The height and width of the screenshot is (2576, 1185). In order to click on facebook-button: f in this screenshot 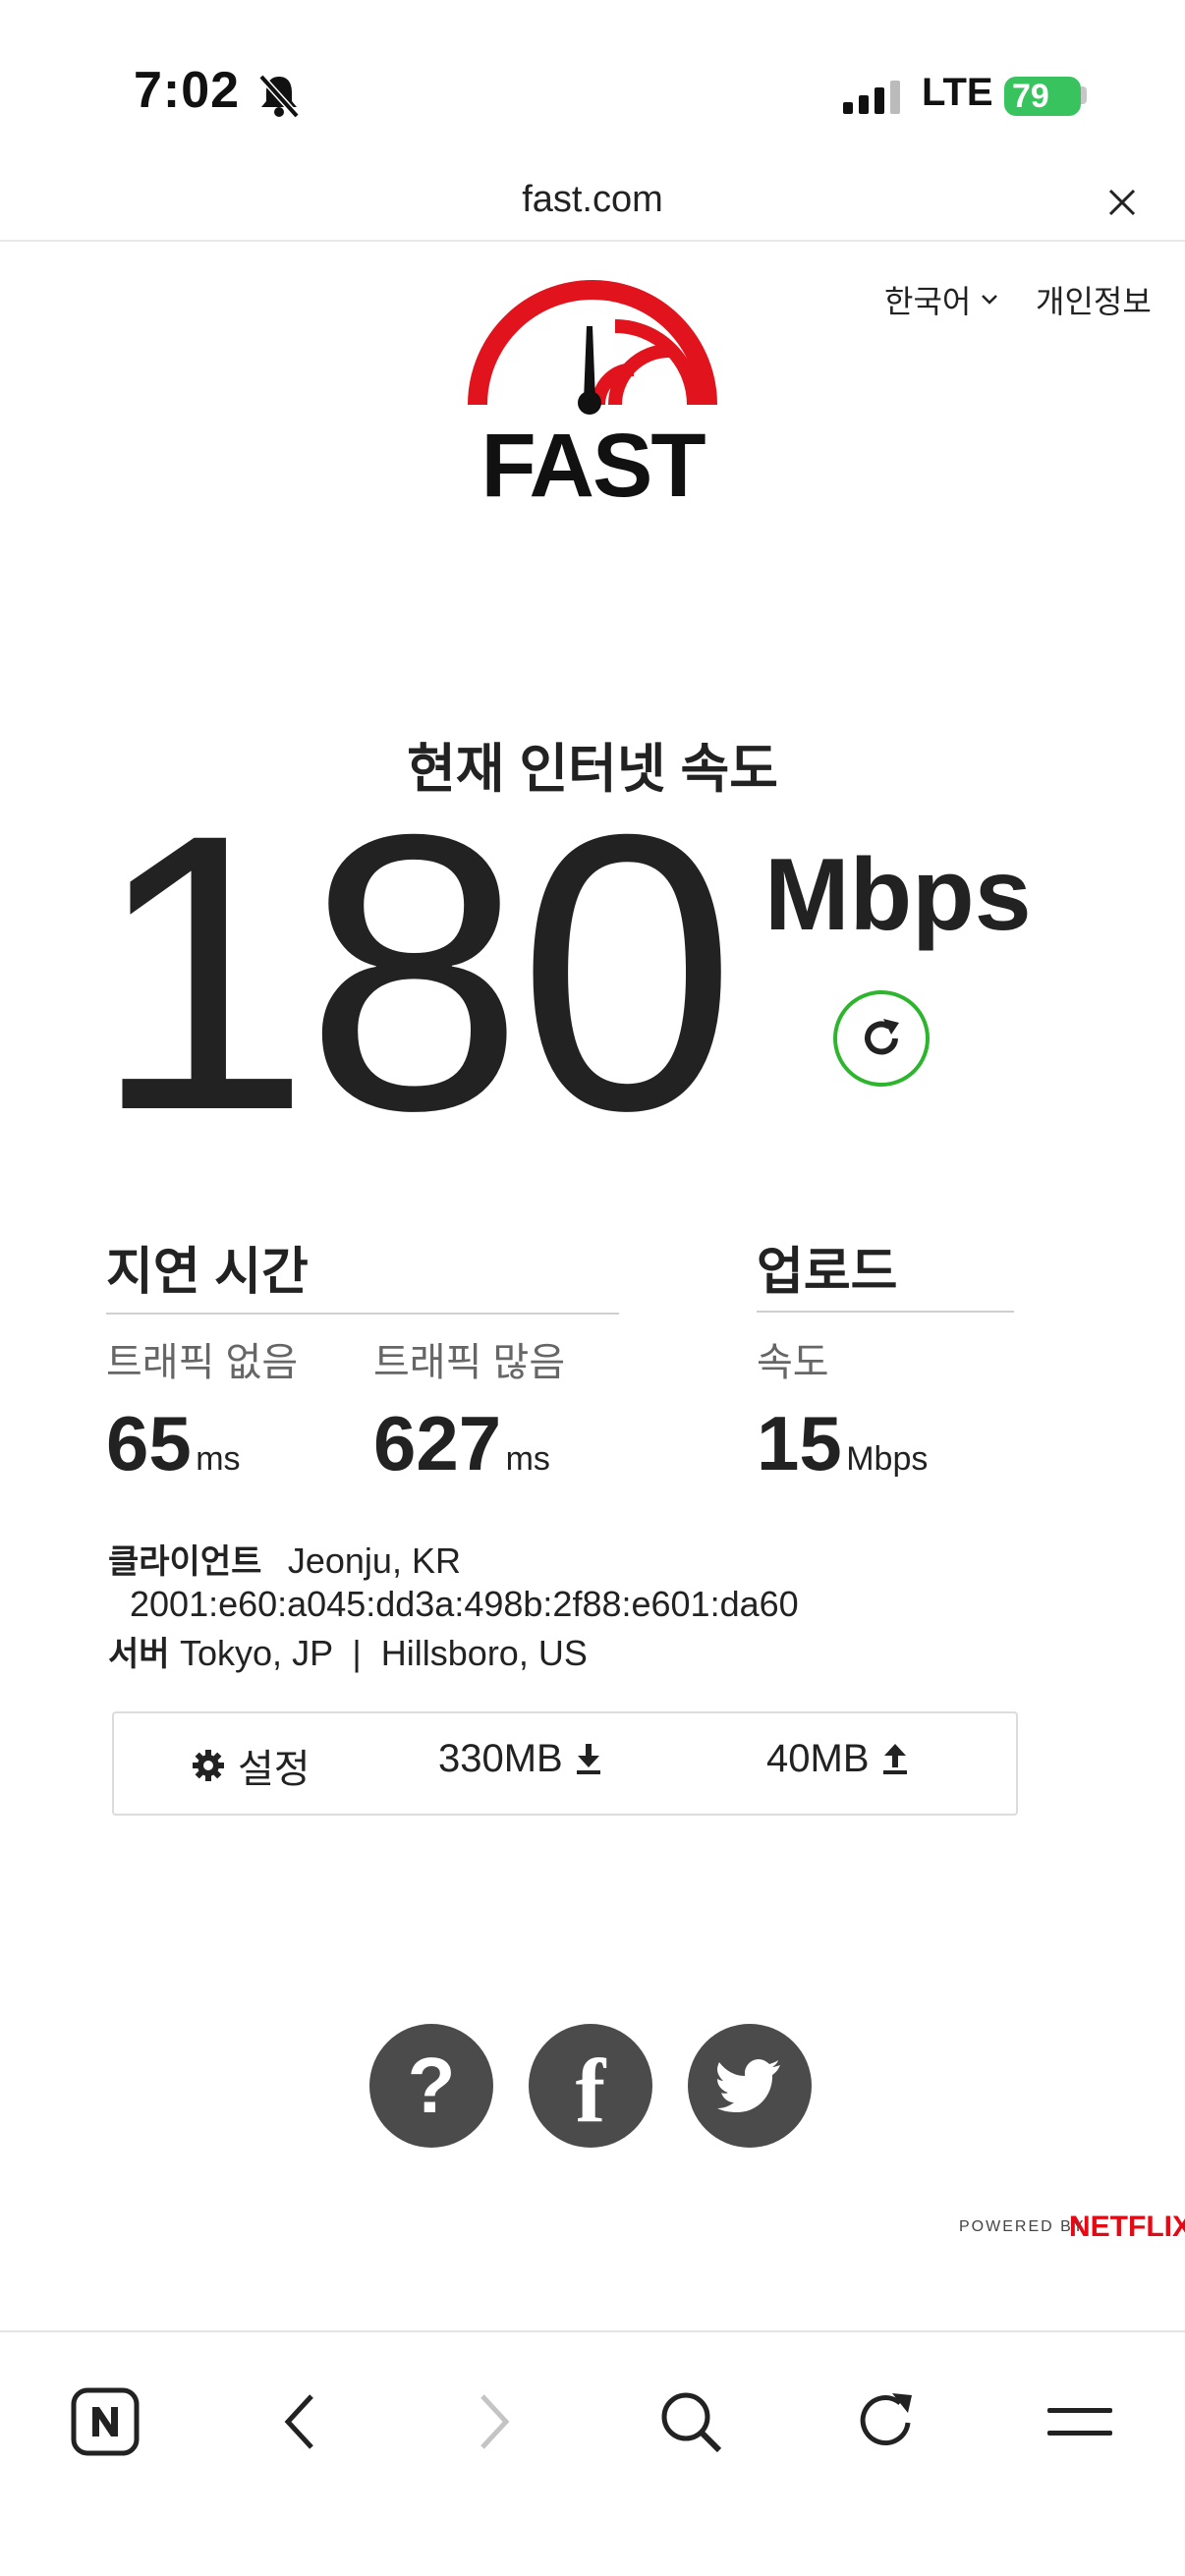, I will do `click(591, 2086)`.